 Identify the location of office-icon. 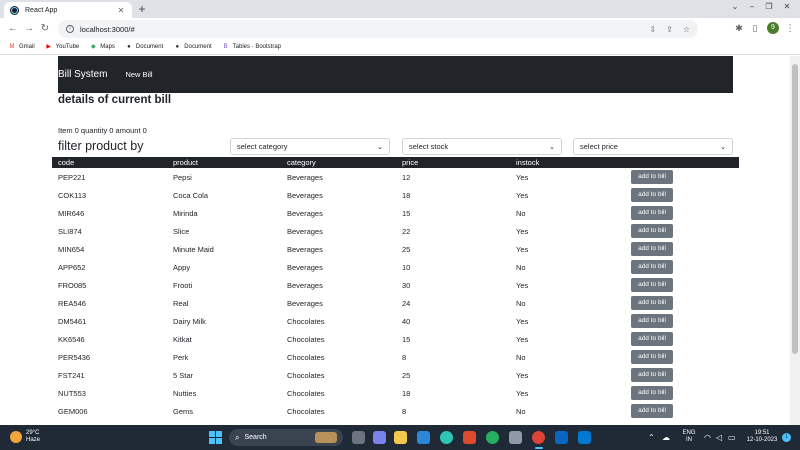
(469, 437).